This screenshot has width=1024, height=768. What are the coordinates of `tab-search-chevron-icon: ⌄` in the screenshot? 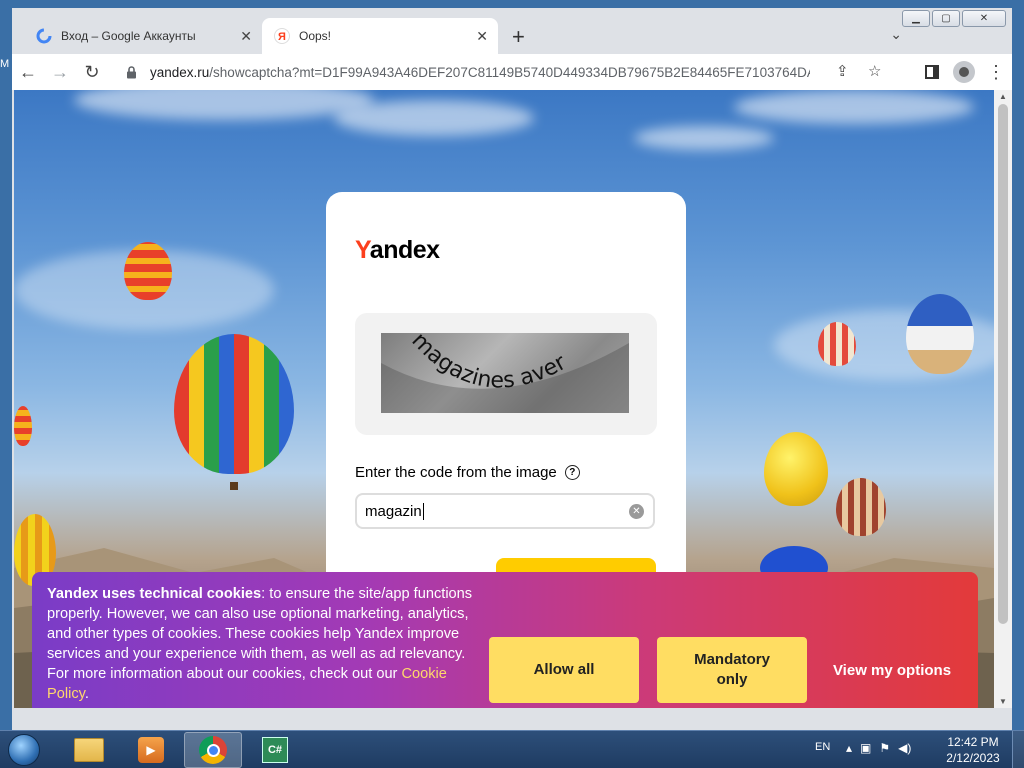 It's located at (896, 34).